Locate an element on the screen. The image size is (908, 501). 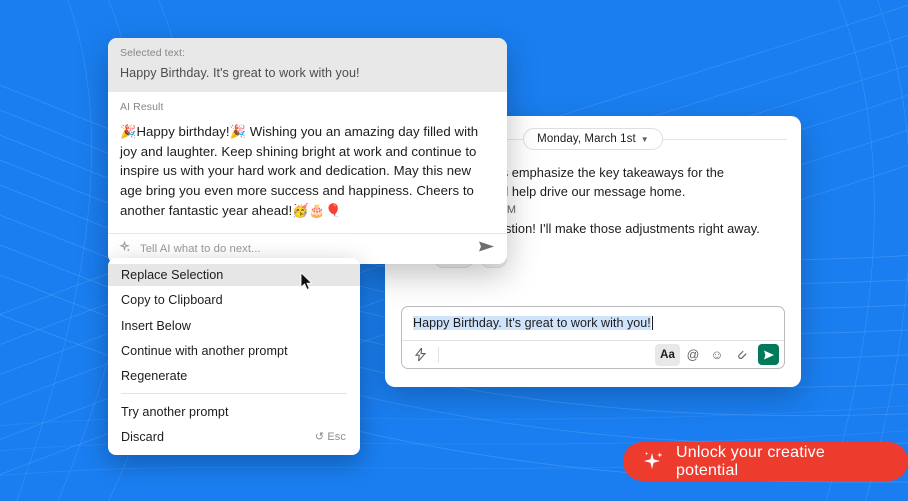
attach-button is located at coordinates (741, 355).